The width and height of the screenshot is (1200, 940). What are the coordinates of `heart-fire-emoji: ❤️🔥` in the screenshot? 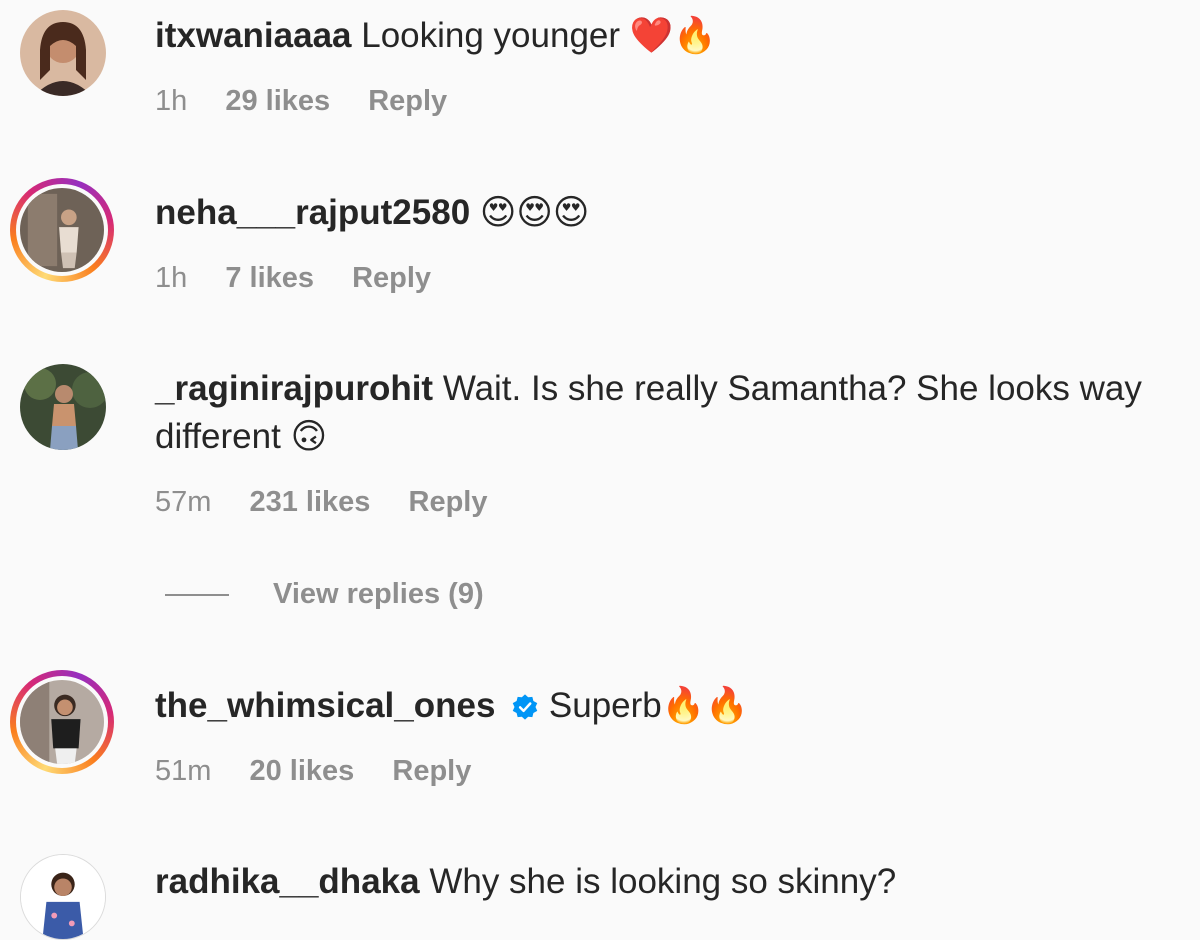 It's located at (673, 36).